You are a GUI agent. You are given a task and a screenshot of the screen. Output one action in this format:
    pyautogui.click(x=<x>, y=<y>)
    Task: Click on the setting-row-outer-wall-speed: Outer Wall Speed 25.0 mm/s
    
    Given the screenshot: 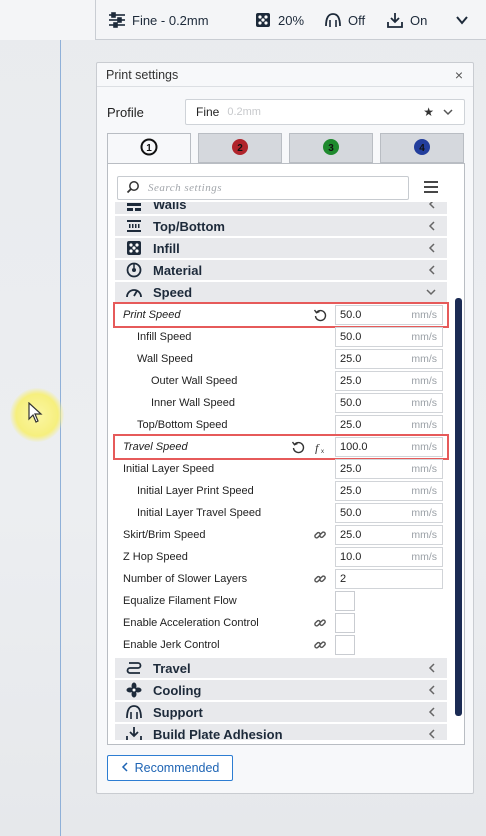 What is the action you would take?
    pyautogui.click(x=281, y=381)
    